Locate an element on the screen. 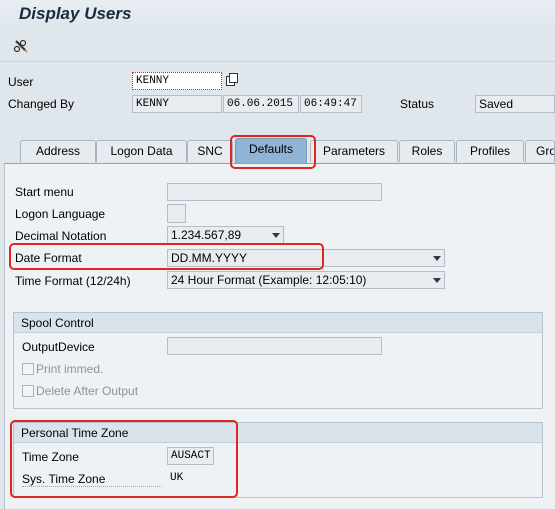 The height and width of the screenshot is (509, 555). application-toolbar is located at coordinates (277, 46).